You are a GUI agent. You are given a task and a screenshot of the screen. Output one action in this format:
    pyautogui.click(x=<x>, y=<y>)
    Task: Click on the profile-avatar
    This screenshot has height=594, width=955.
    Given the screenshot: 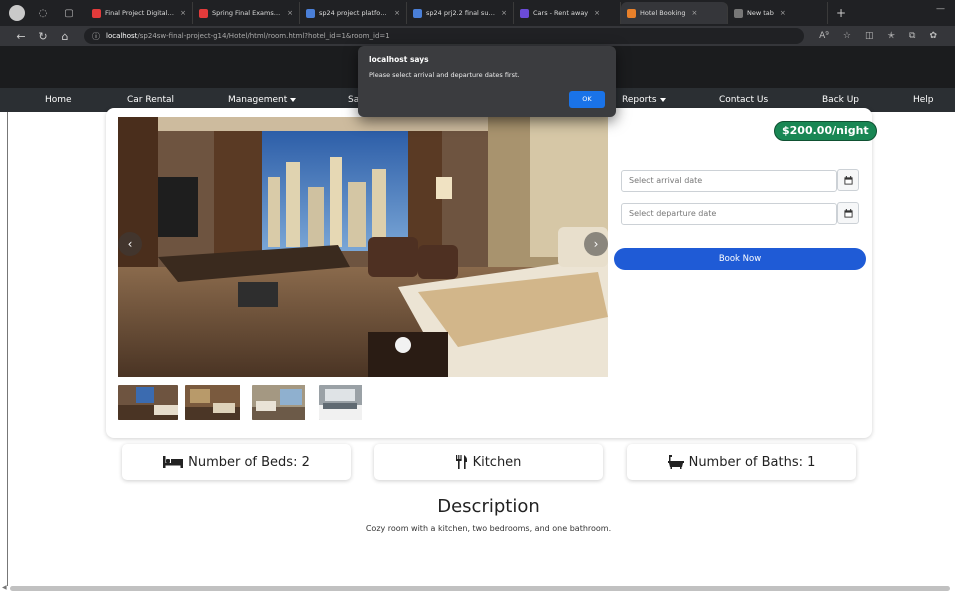 What is the action you would take?
    pyautogui.click(x=17, y=13)
    